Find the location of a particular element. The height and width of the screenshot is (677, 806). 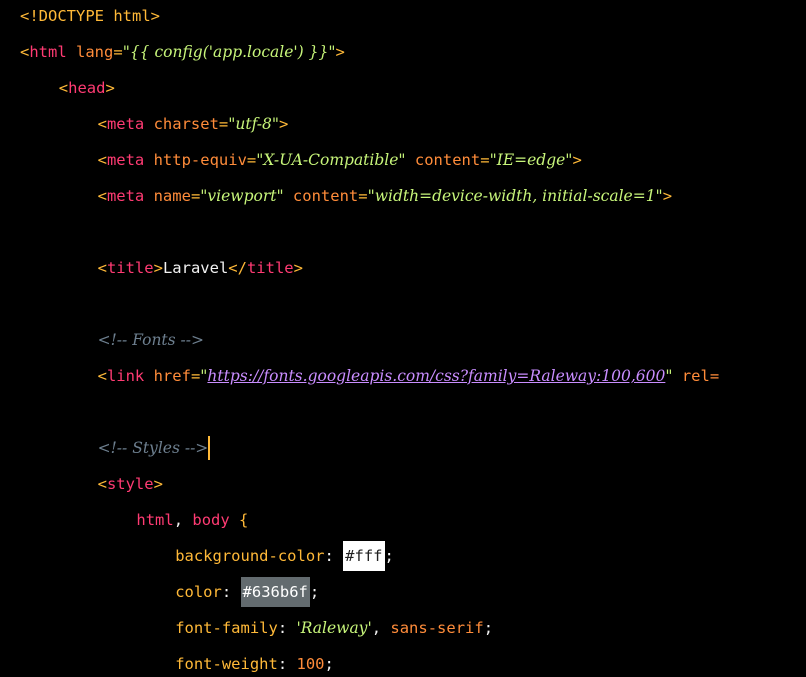

code-token: background-color is located at coordinates (250, 556).